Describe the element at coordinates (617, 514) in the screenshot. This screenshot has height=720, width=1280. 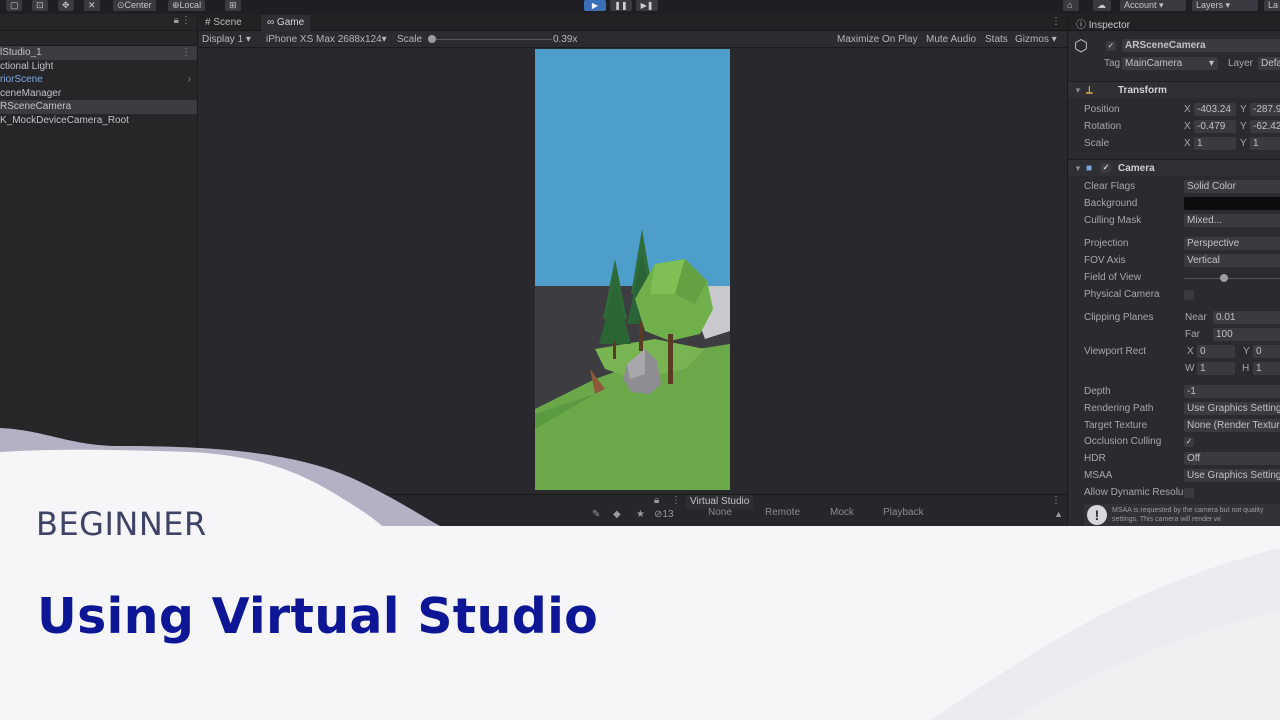
I see `tag-icon: ◆` at that location.